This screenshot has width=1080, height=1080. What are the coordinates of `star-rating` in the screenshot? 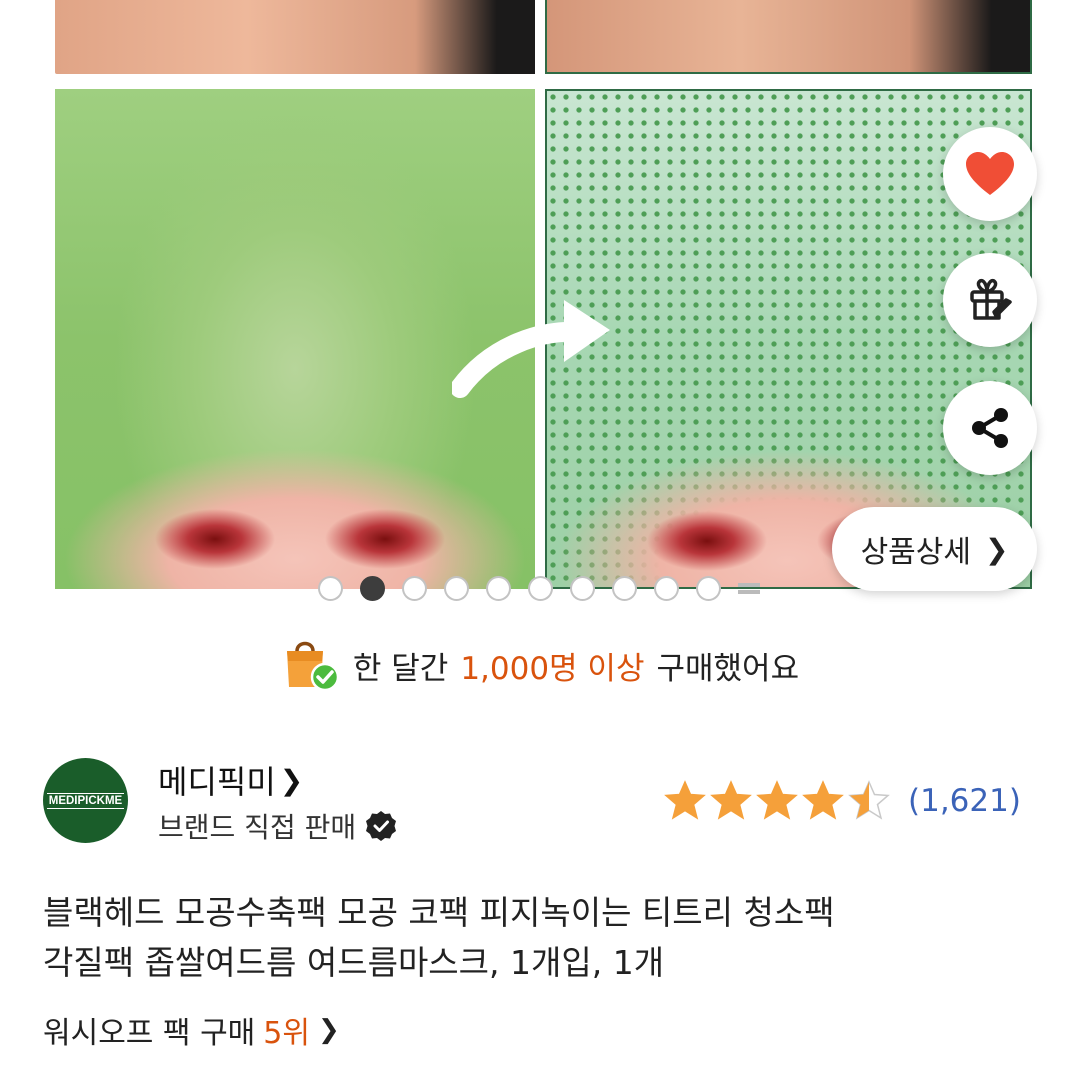 It's located at (777, 801).